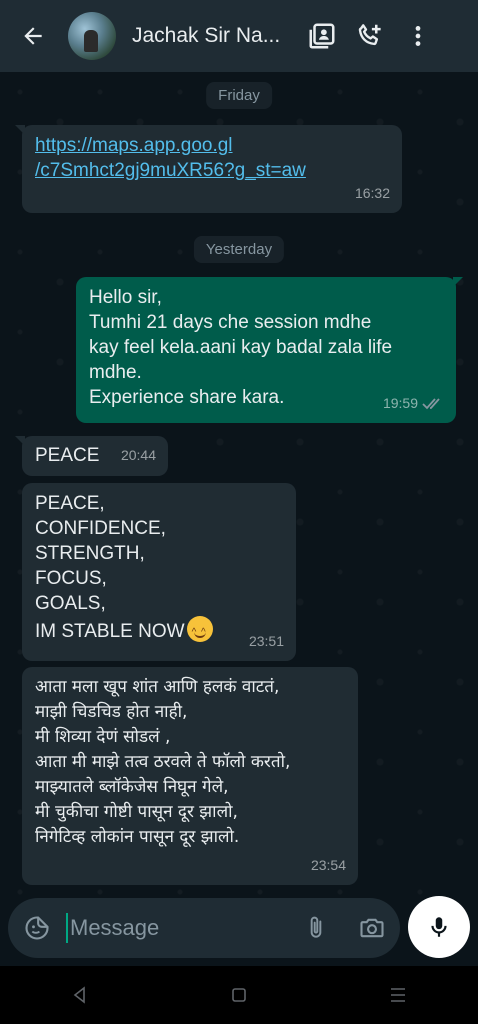  I want to click on message-text-line: निगेटिव्ह लोकांन पासून दूर झालो., so click(137, 837).